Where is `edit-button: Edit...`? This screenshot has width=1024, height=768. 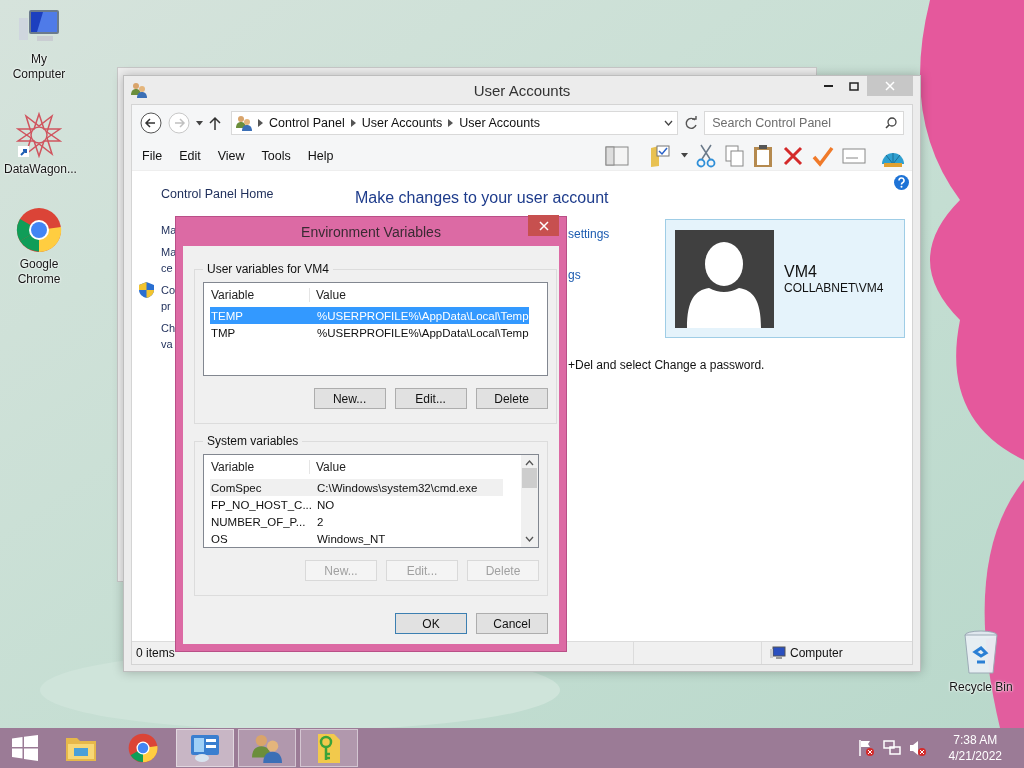 edit-button: Edit... is located at coordinates (430, 398).